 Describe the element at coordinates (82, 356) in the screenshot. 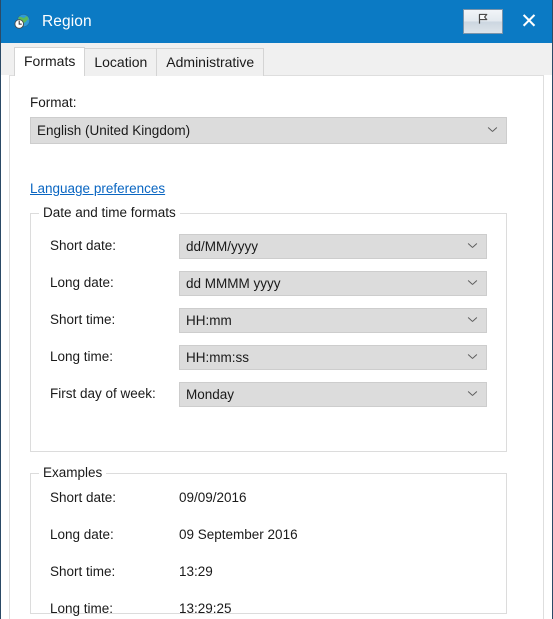

I see `long-time-label: Long time:` at that location.